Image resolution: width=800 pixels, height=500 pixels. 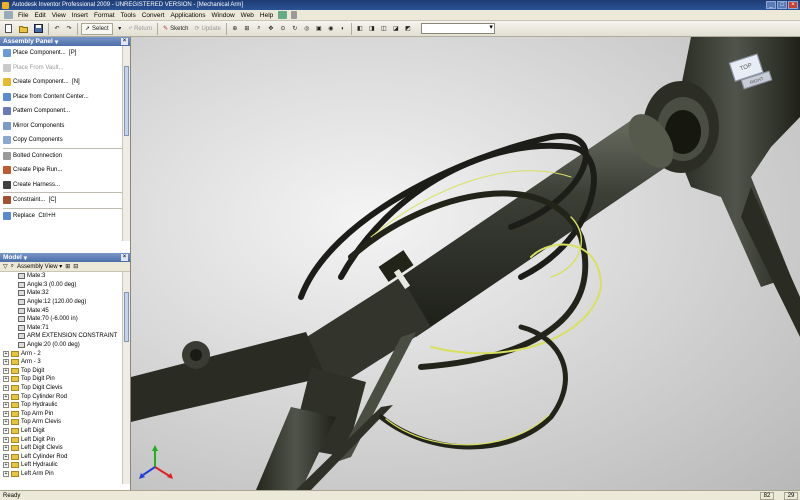 I want to click on tree-component-row: + Left Hydraulic, so click(x=65, y=465).